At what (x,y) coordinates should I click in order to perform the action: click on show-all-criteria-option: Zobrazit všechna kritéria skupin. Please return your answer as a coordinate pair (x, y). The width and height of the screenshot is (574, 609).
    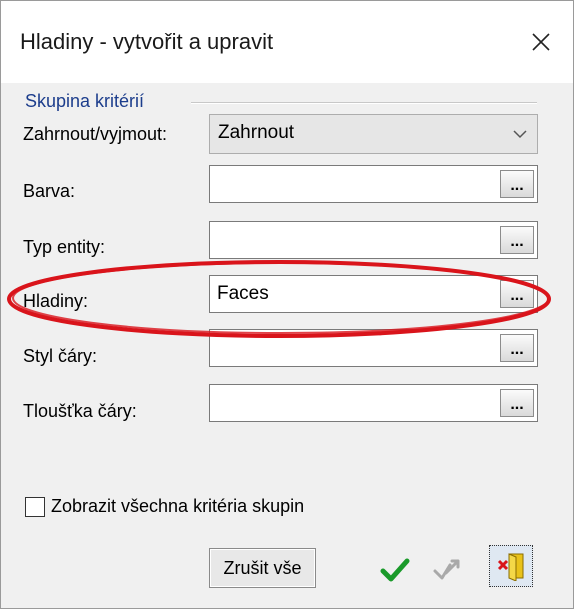
    Looking at the image, I should click on (164, 506).